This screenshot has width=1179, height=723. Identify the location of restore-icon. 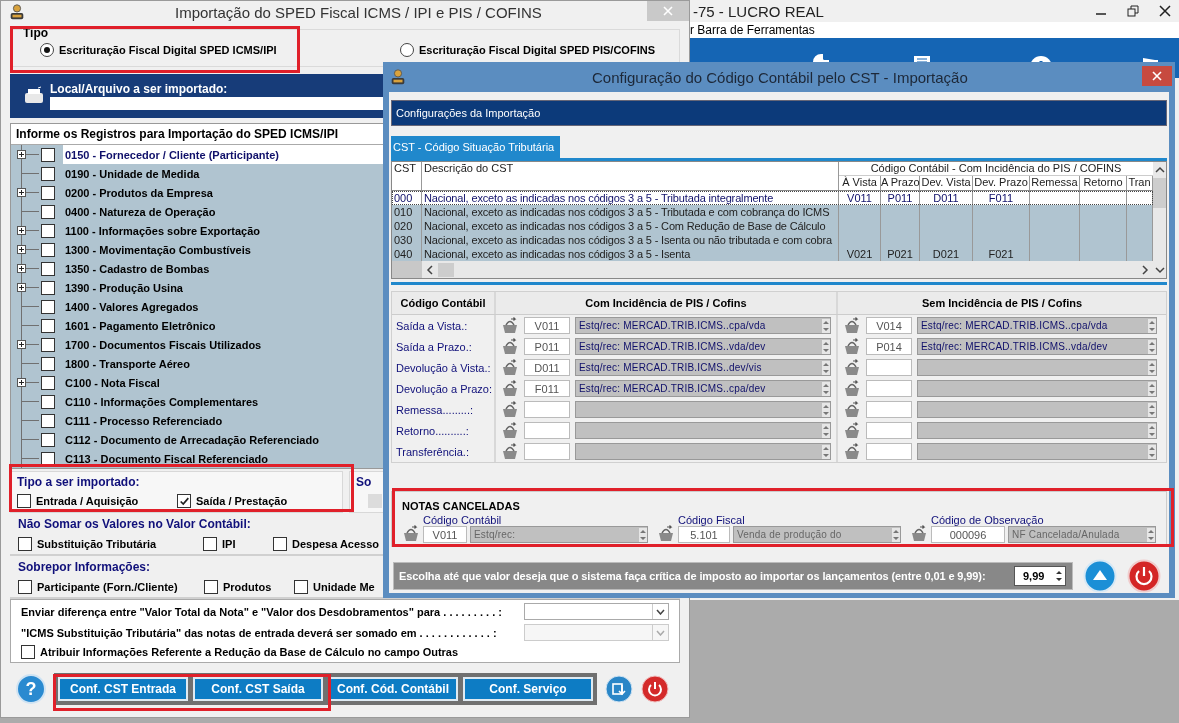
(1133, 11).